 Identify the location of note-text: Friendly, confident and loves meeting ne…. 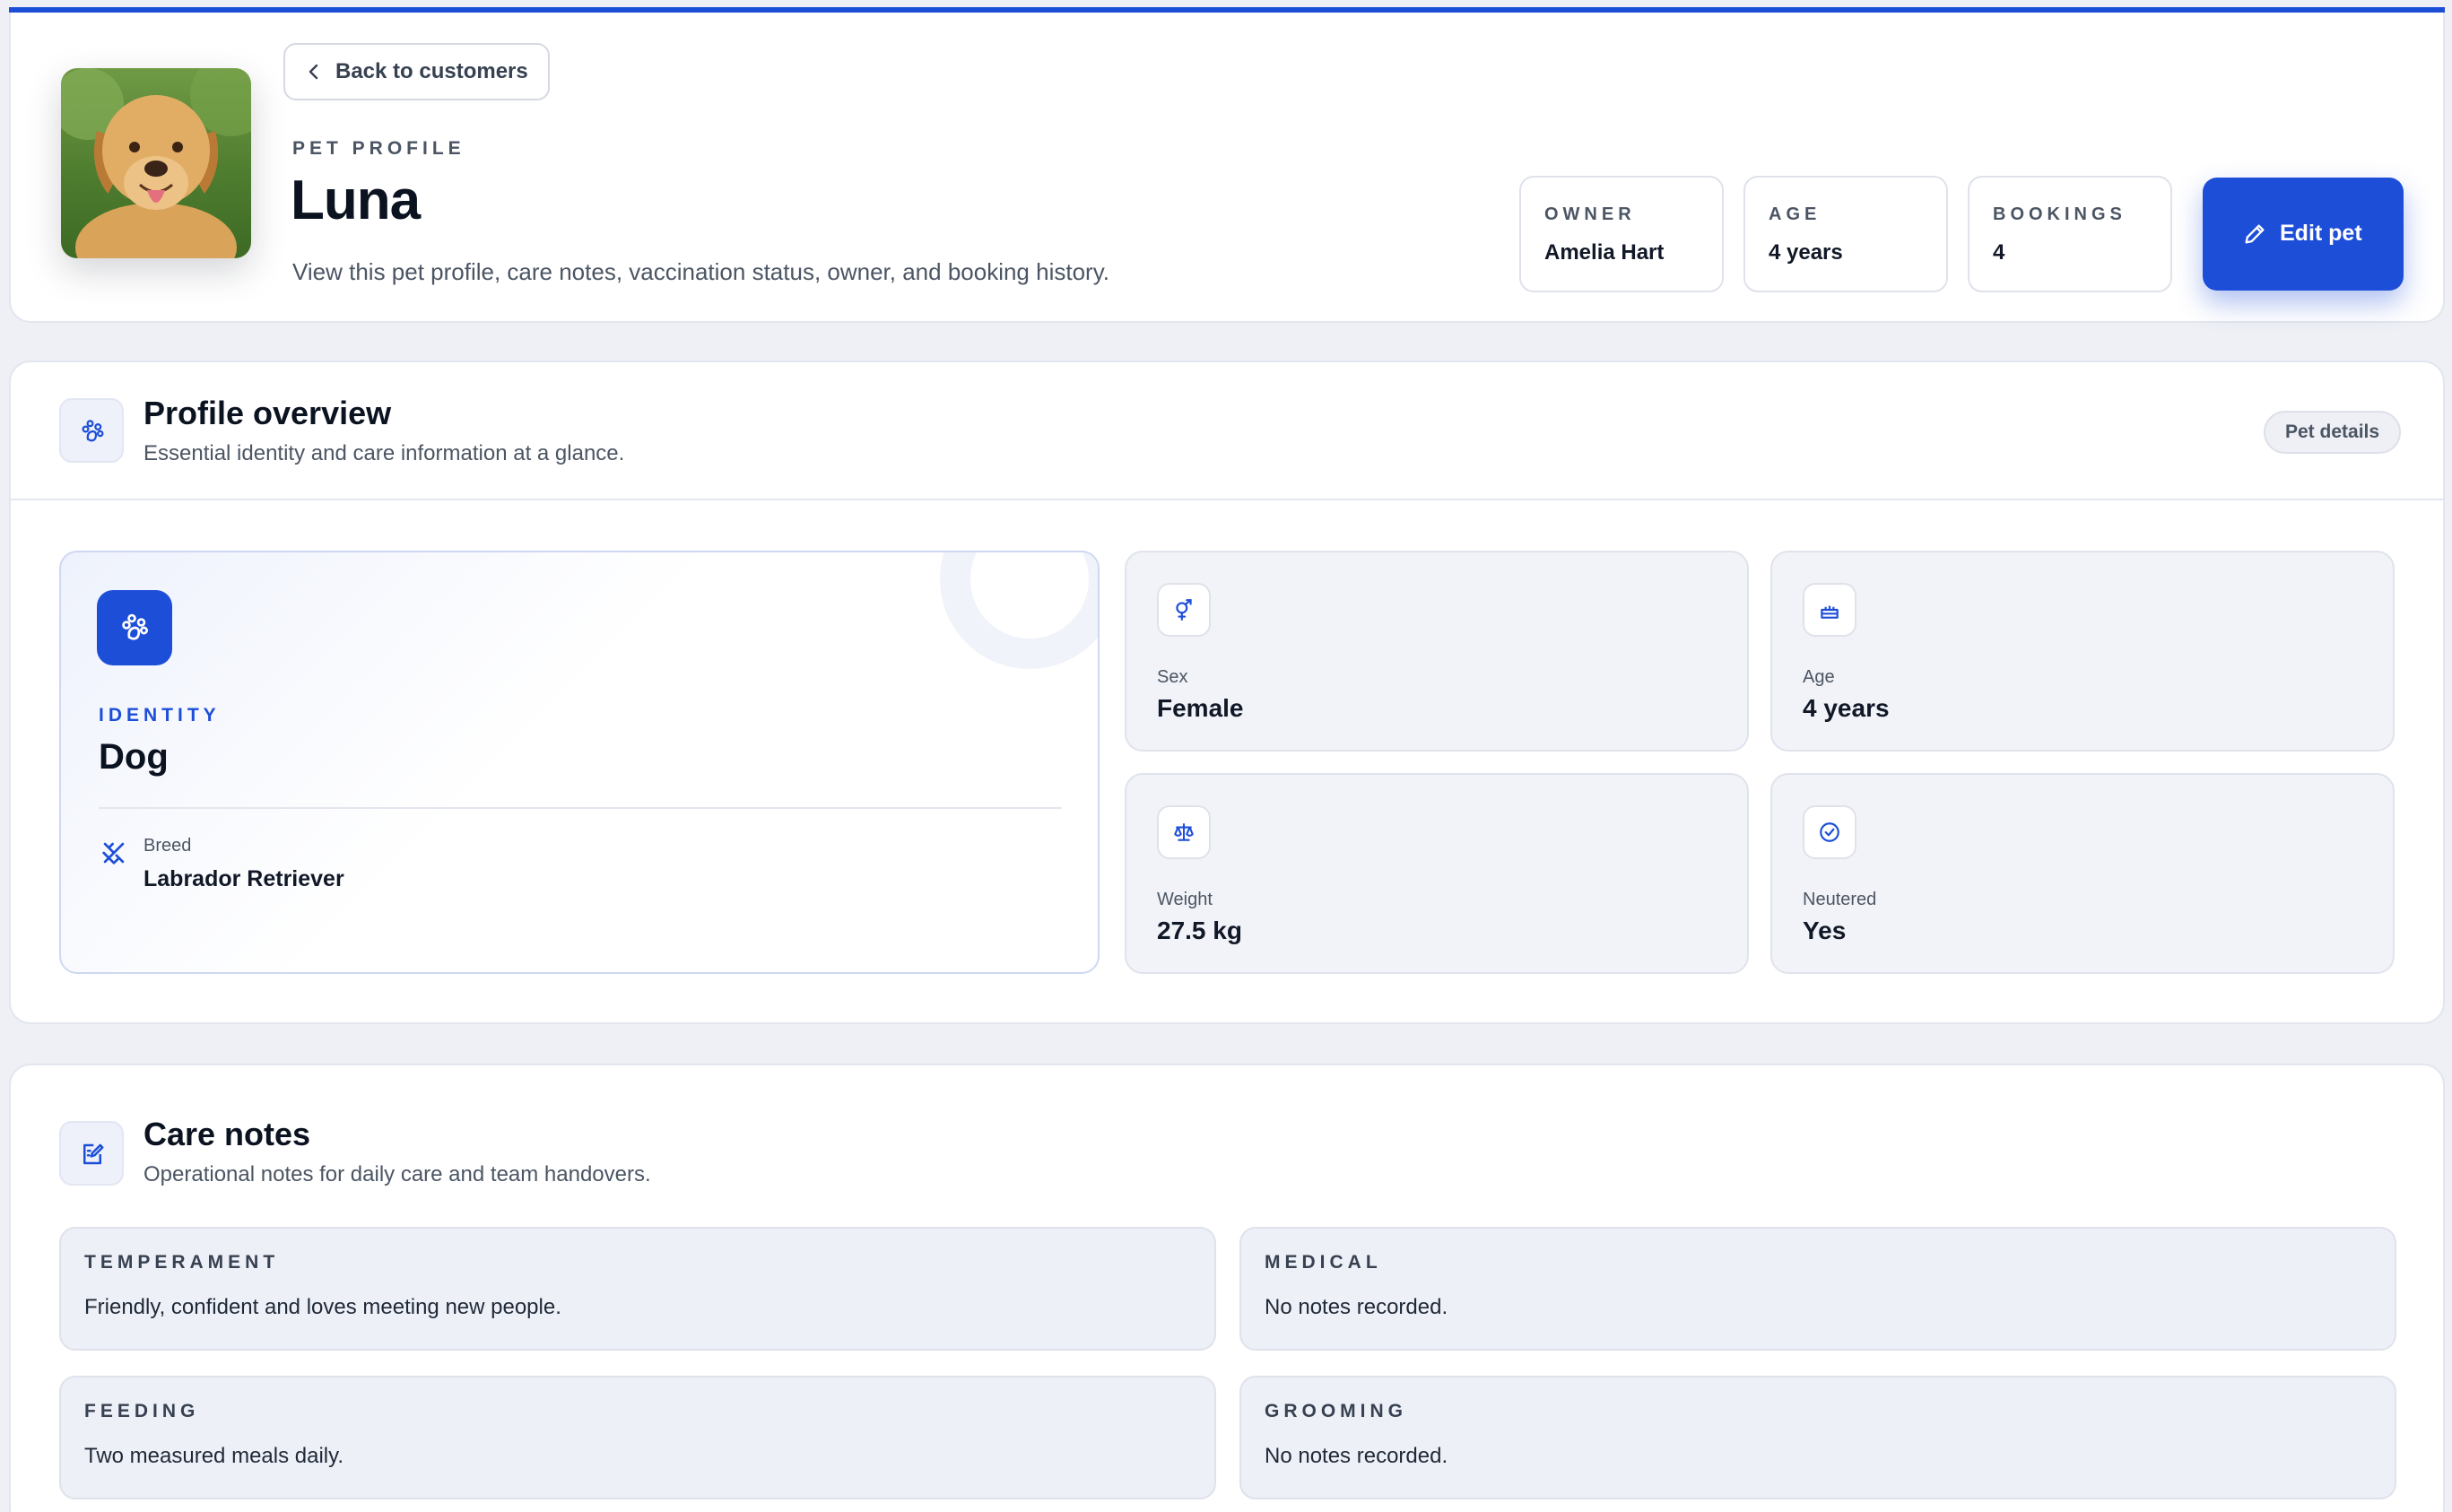
(322, 1307).